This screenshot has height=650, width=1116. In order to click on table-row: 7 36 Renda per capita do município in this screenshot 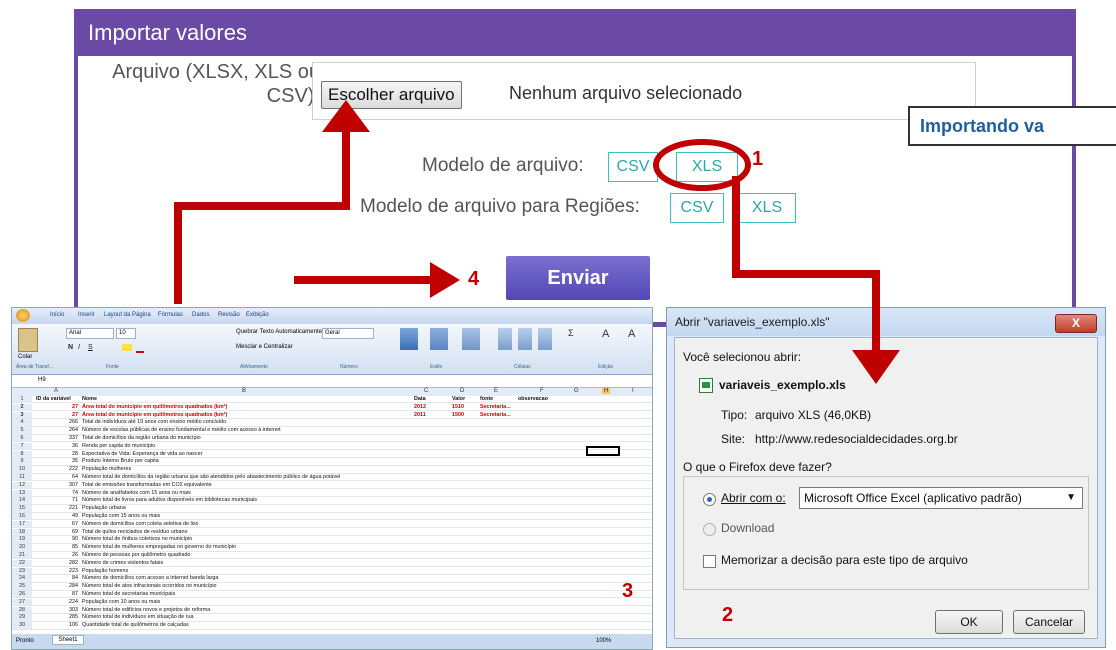, I will do `click(332, 446)`.